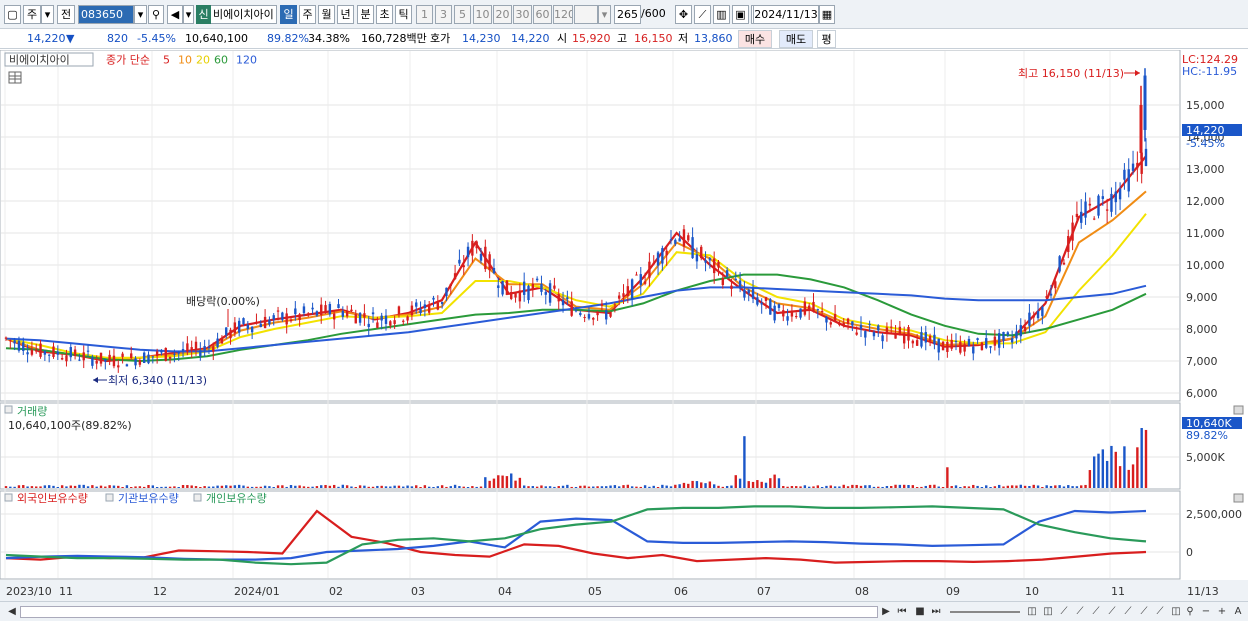 The height and width of the screenshot is (621, 1248). Describe the element at coordinates (365, 14) in the screenshot. I see `tab-minute: 분` at that location.